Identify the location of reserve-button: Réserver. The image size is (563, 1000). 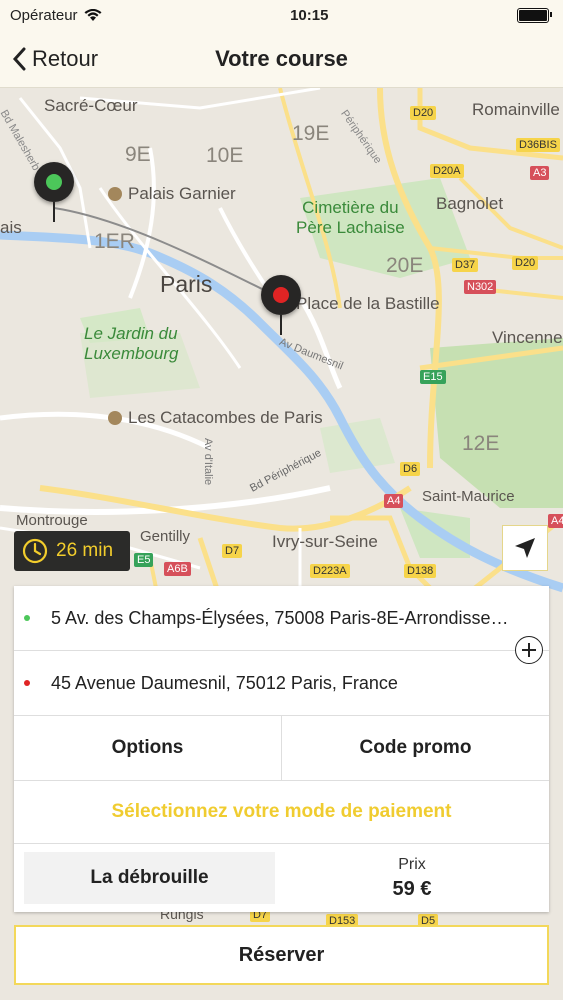
(281, 955).